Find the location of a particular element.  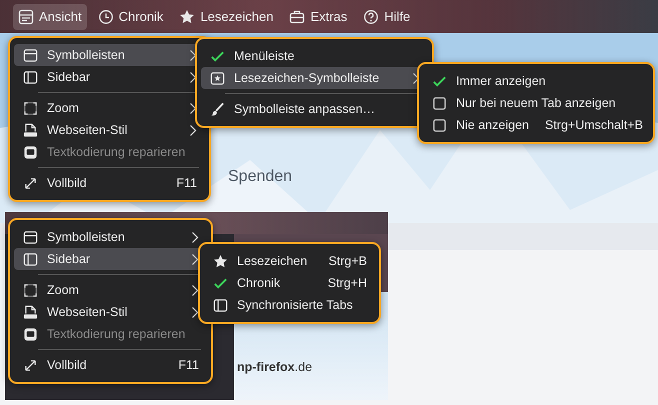

menu-bar-item: Hilfe is located at coordinates (387, 17).